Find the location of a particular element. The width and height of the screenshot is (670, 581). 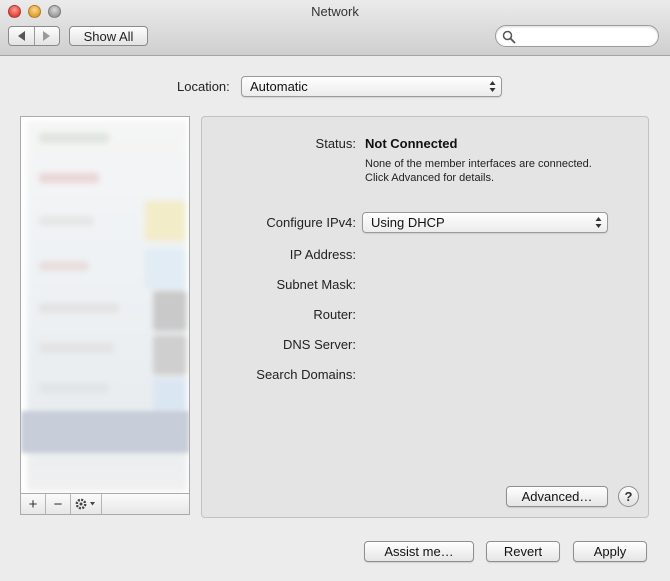

window-titlebar: Network Show All is located at coordinates (335, 28).